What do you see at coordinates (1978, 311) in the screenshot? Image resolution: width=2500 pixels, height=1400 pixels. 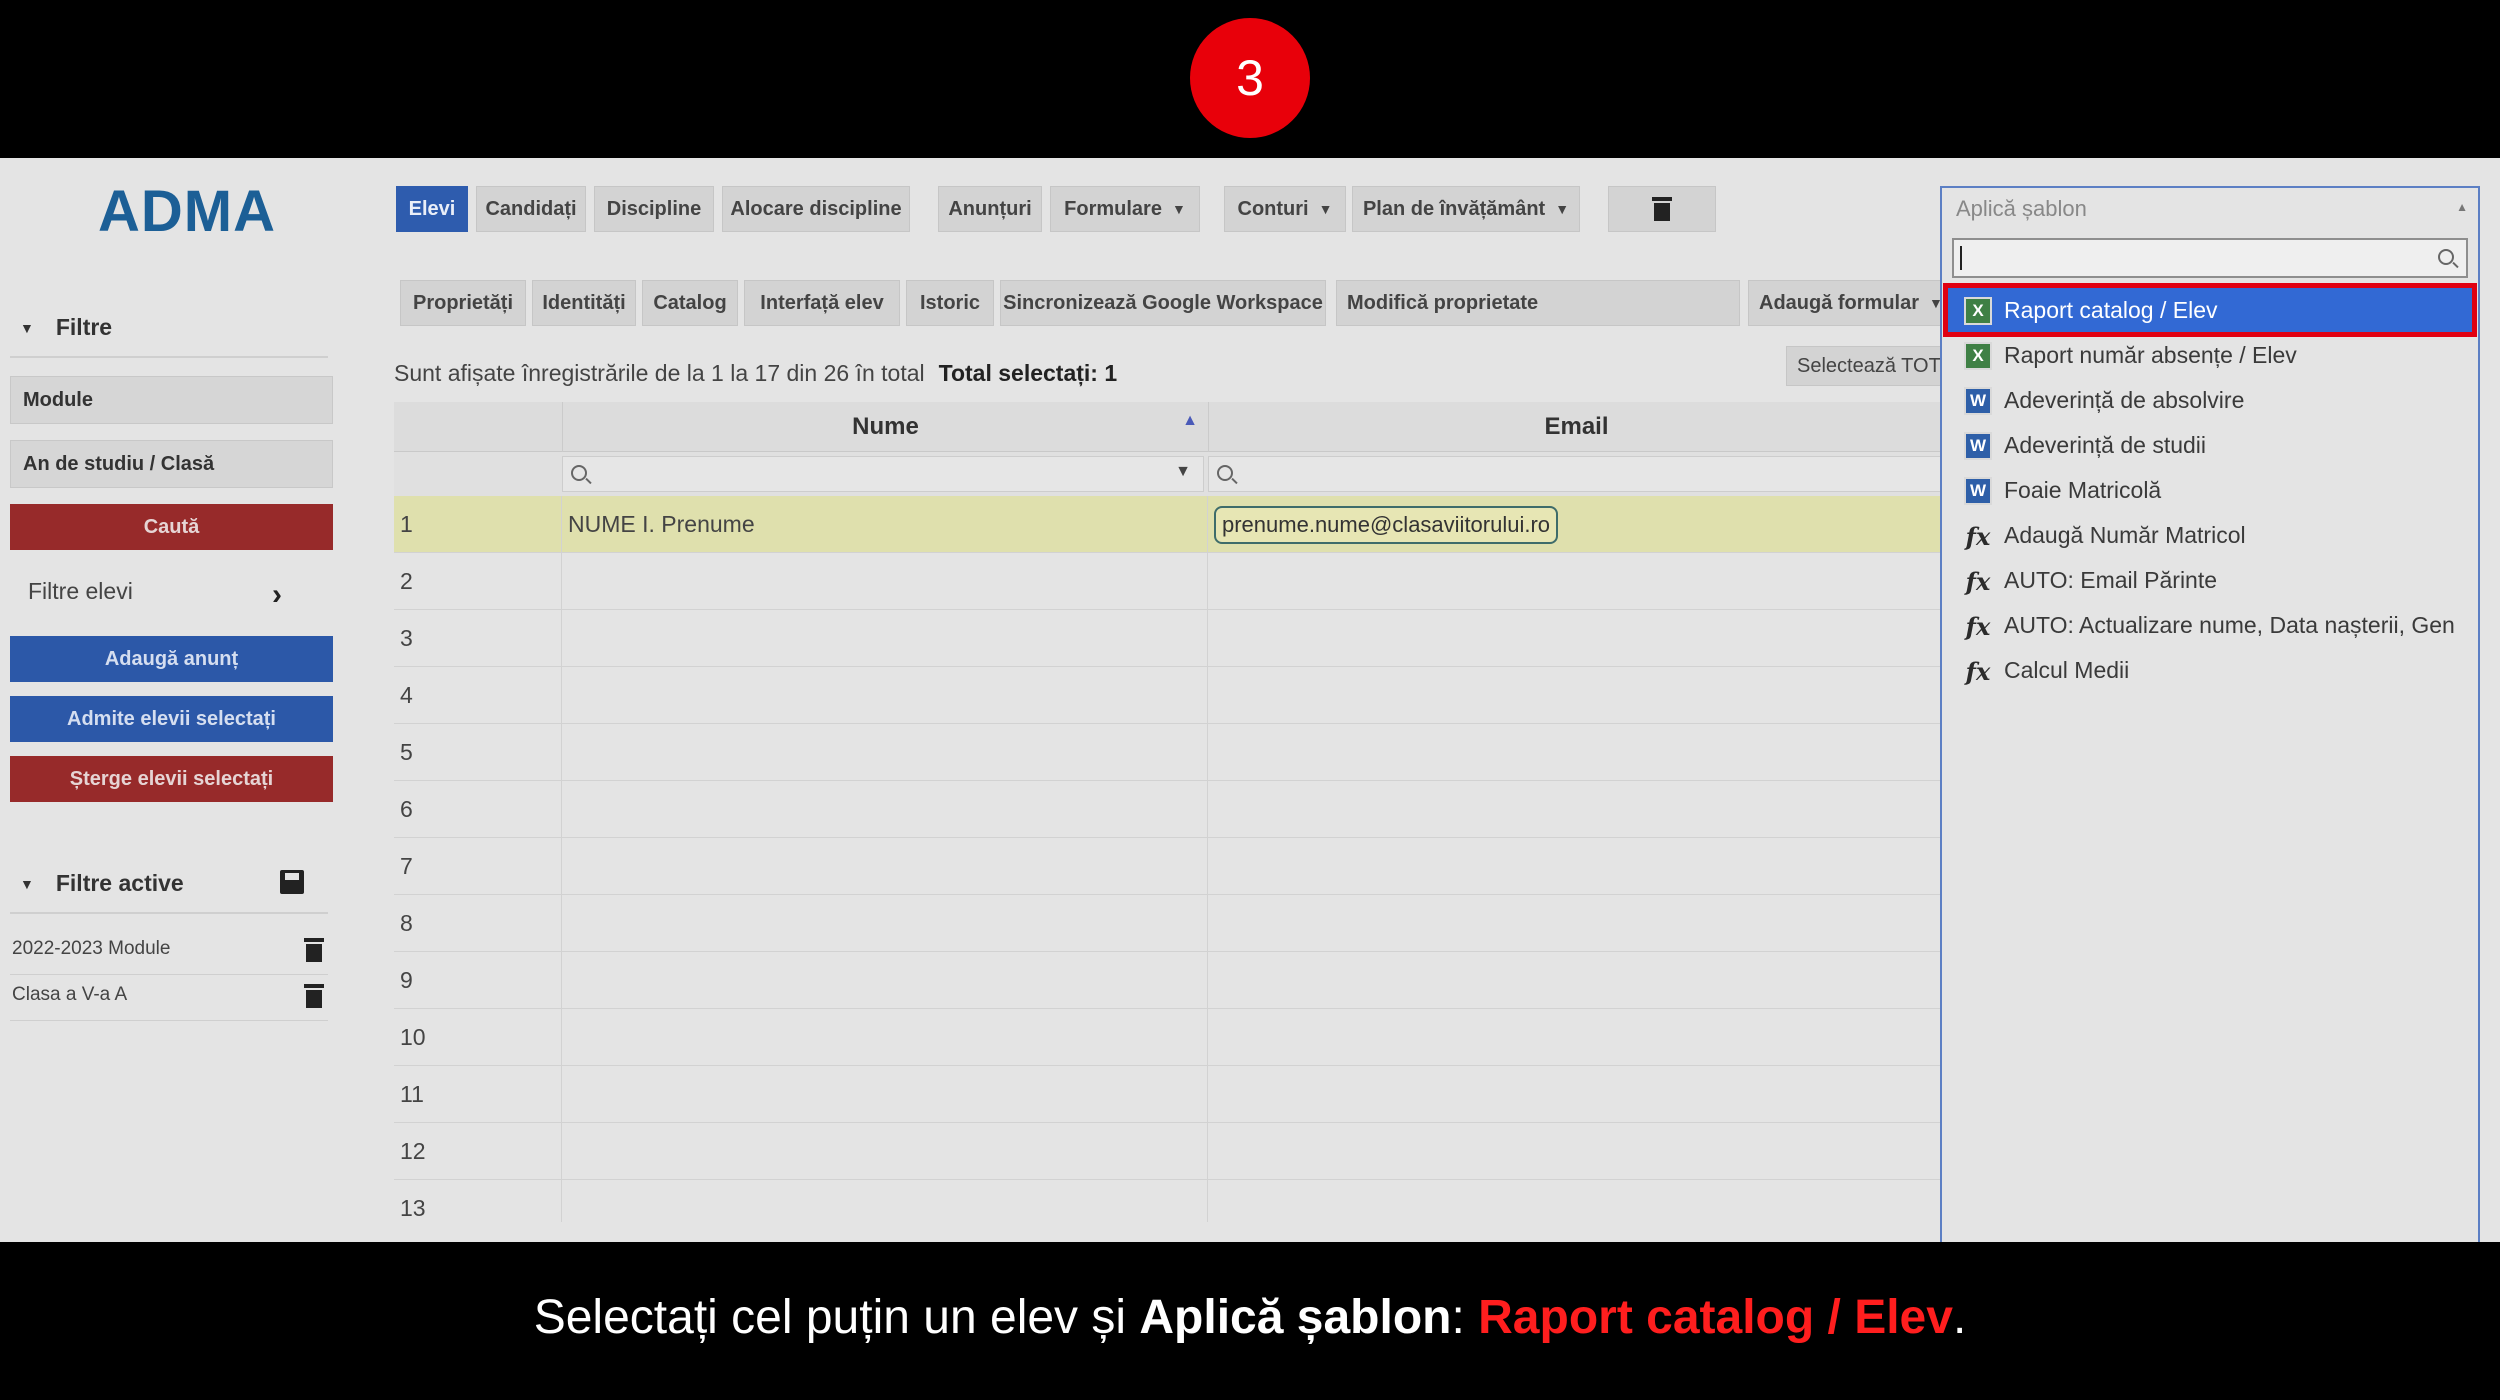 I see `excel-icon: X` at bounding box center [1978, 311].